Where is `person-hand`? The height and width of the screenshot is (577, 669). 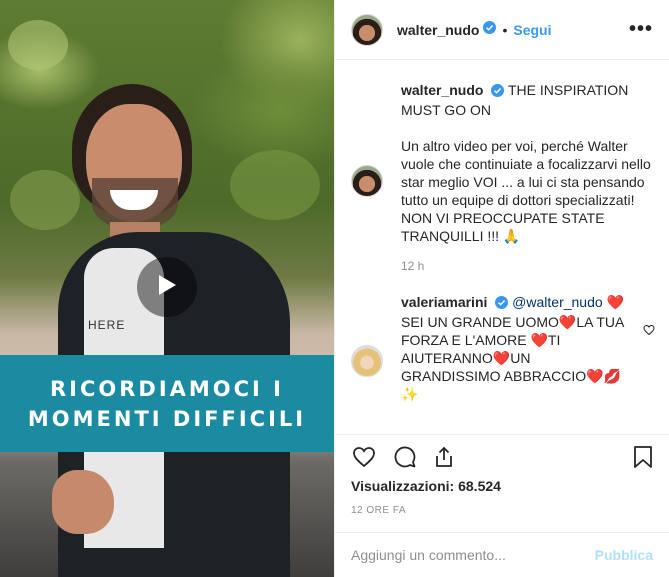 person-hand is located at coordinates (83, 502).